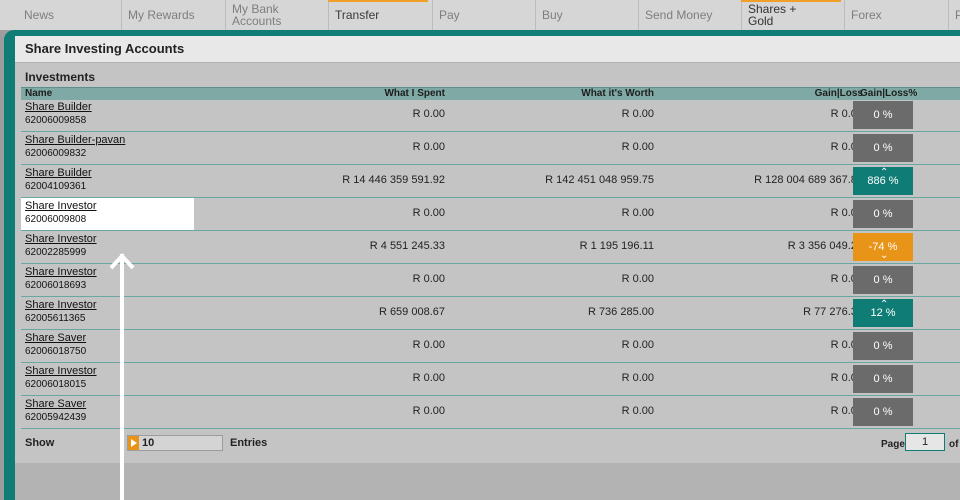 The width and height of the screenshot is (960, 500). What do you see at coordinates (894, 15) in the screenshot?
I see `nav-forex: Forex` at bounding box center [894, 15].